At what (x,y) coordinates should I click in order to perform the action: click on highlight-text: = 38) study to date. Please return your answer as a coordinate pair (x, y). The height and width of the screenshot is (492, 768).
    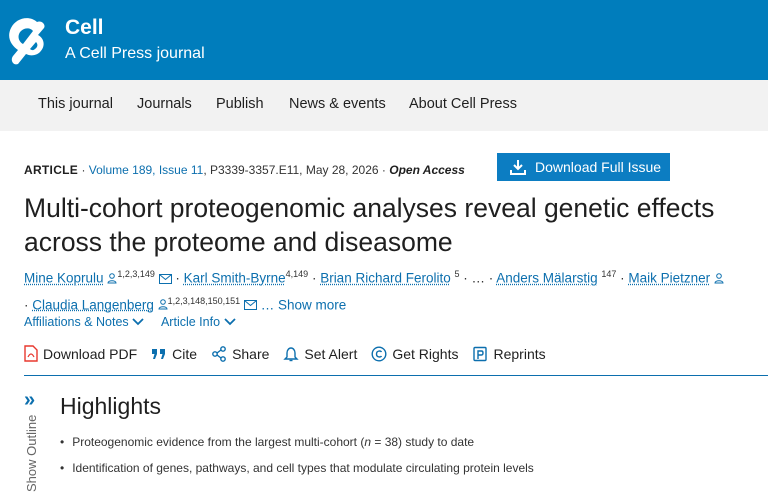
    Looking at the image, I should click on (423, 442).